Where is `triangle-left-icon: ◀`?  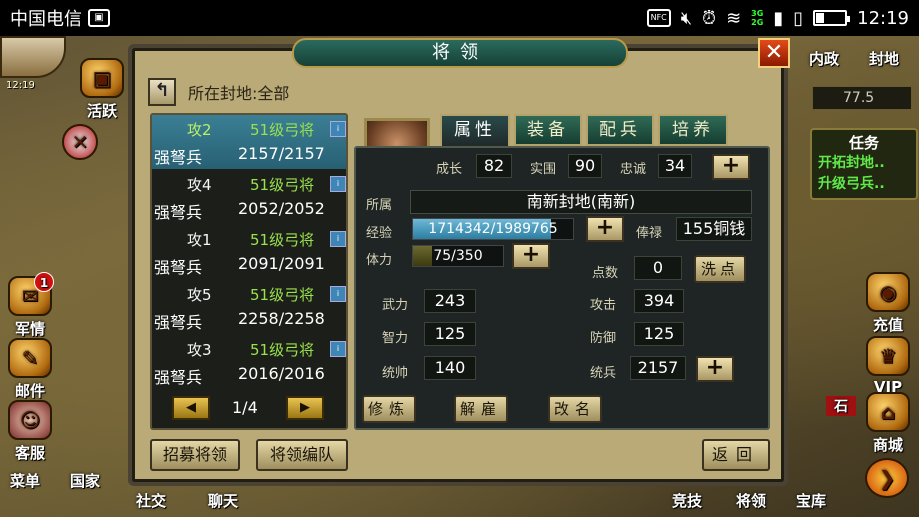 triangle-left-icon: ◀ is located at coordinates (191, 407).